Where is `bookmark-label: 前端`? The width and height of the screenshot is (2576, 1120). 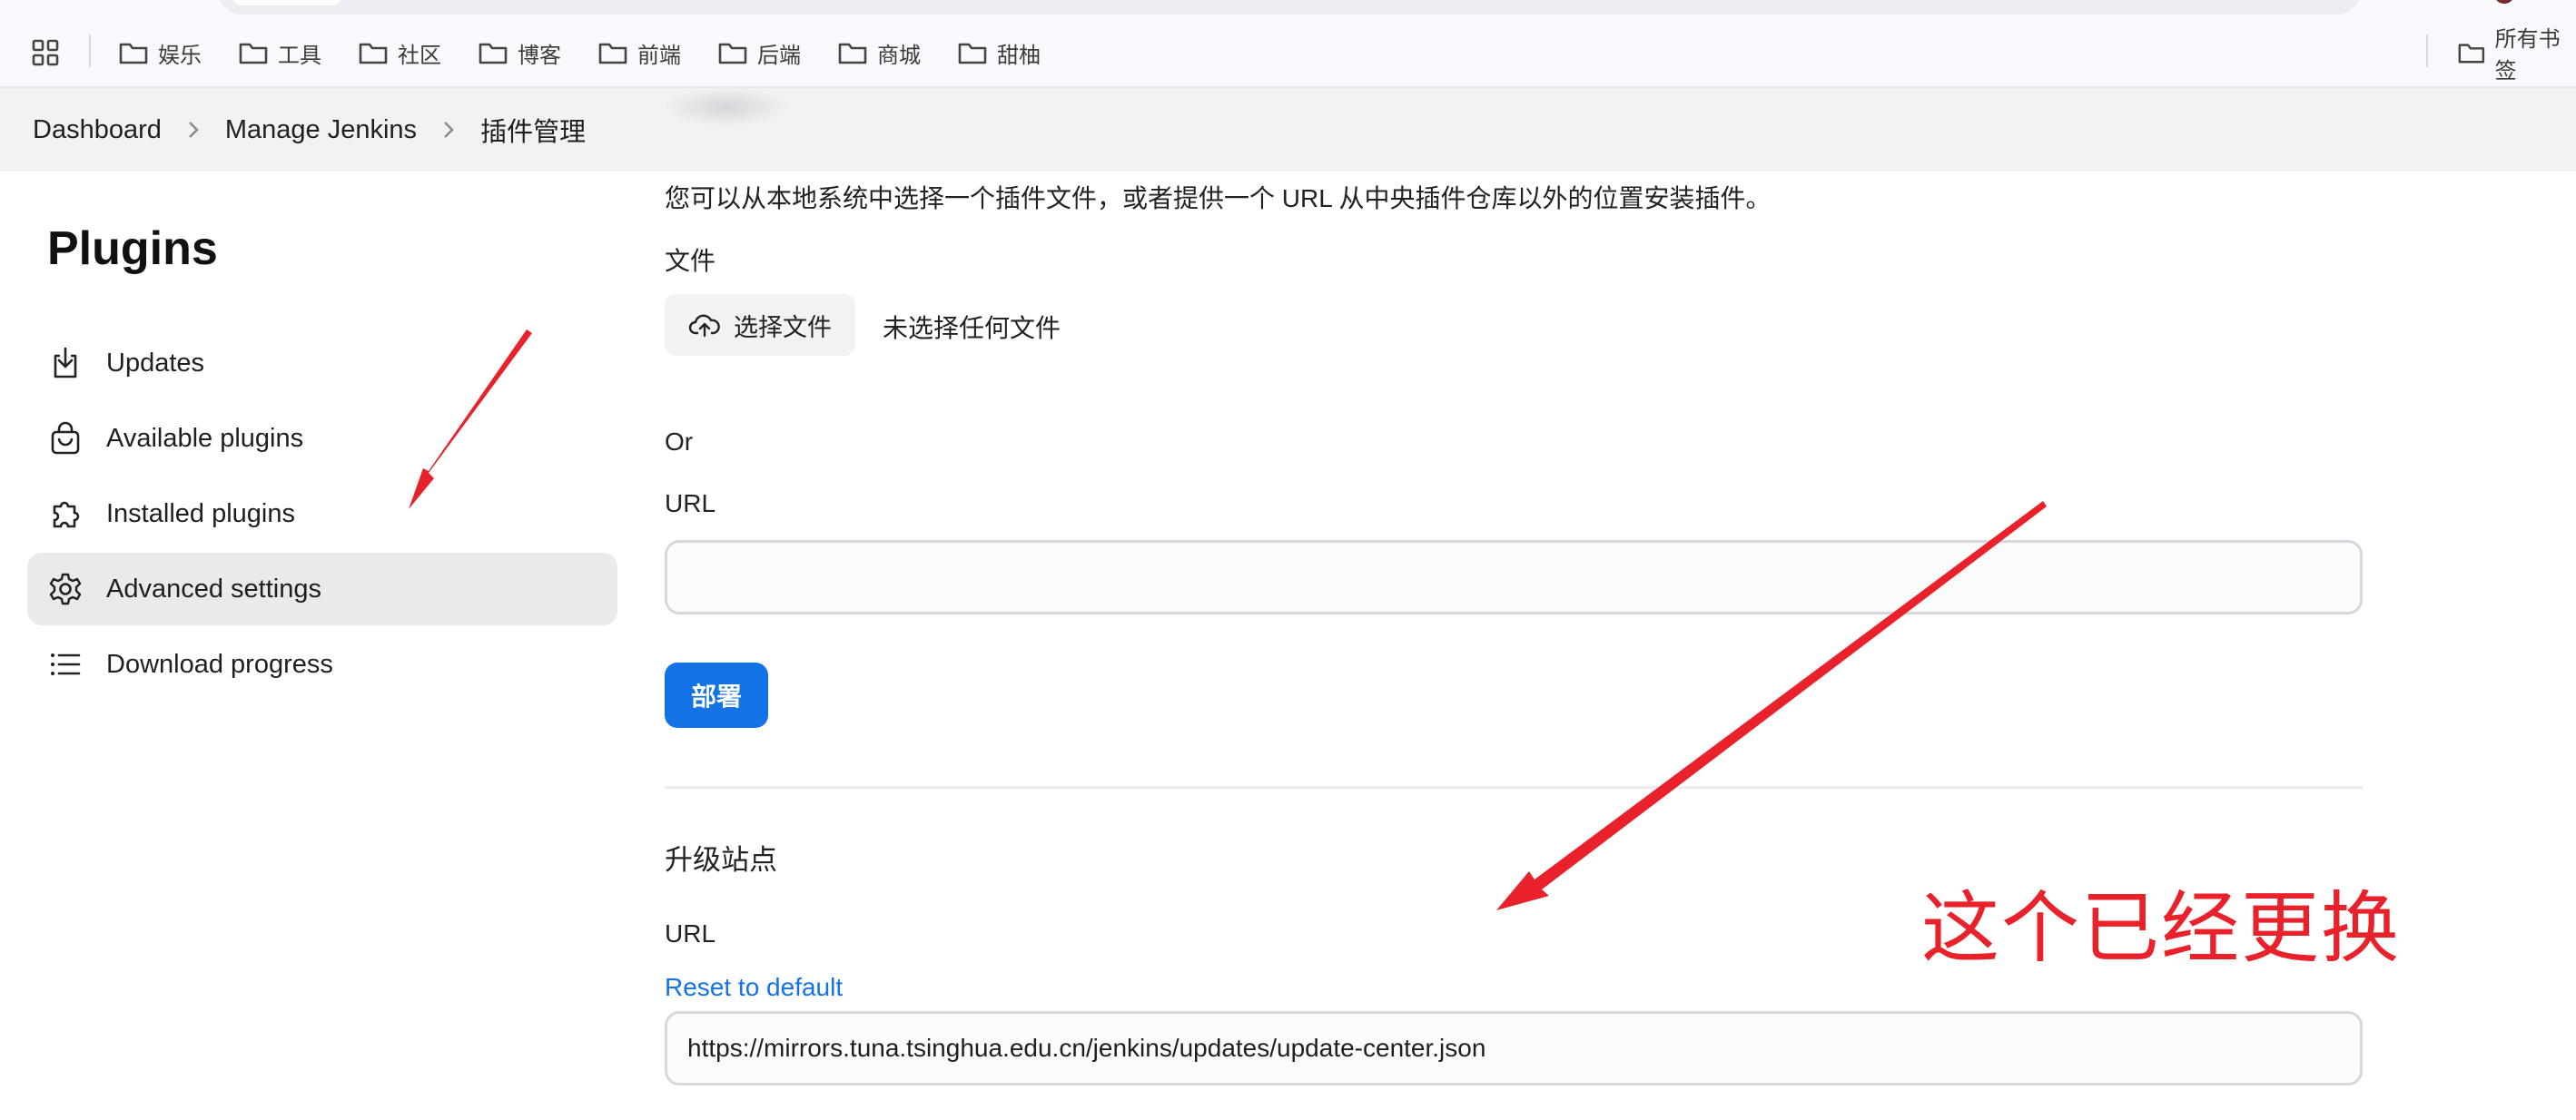
bookmark-label: 前端 is located at coordinates (659, 55).